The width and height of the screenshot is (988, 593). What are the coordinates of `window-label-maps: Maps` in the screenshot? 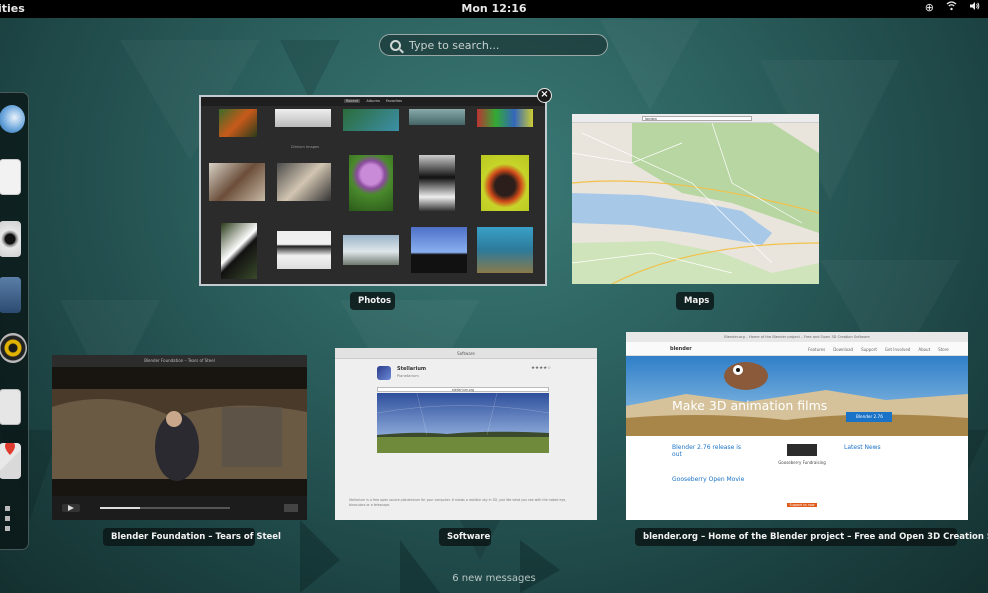 It's located at (695, 301).